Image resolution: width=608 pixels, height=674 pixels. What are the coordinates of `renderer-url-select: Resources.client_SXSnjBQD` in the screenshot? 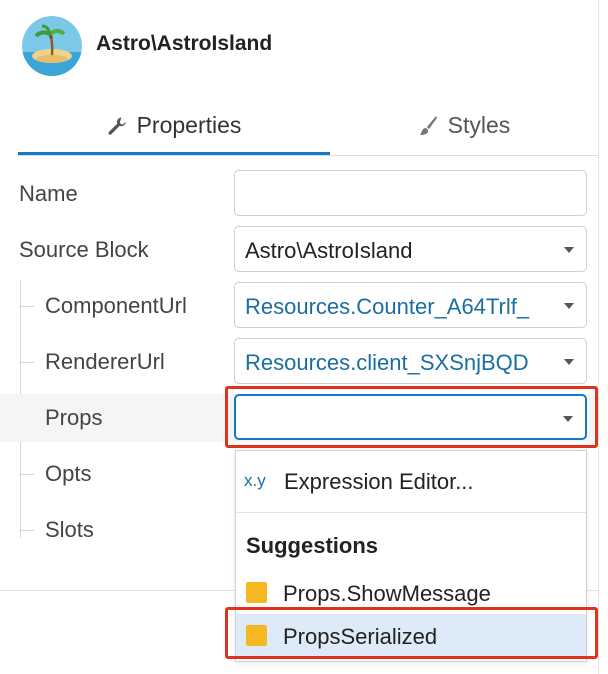 It's located at (410, 361).